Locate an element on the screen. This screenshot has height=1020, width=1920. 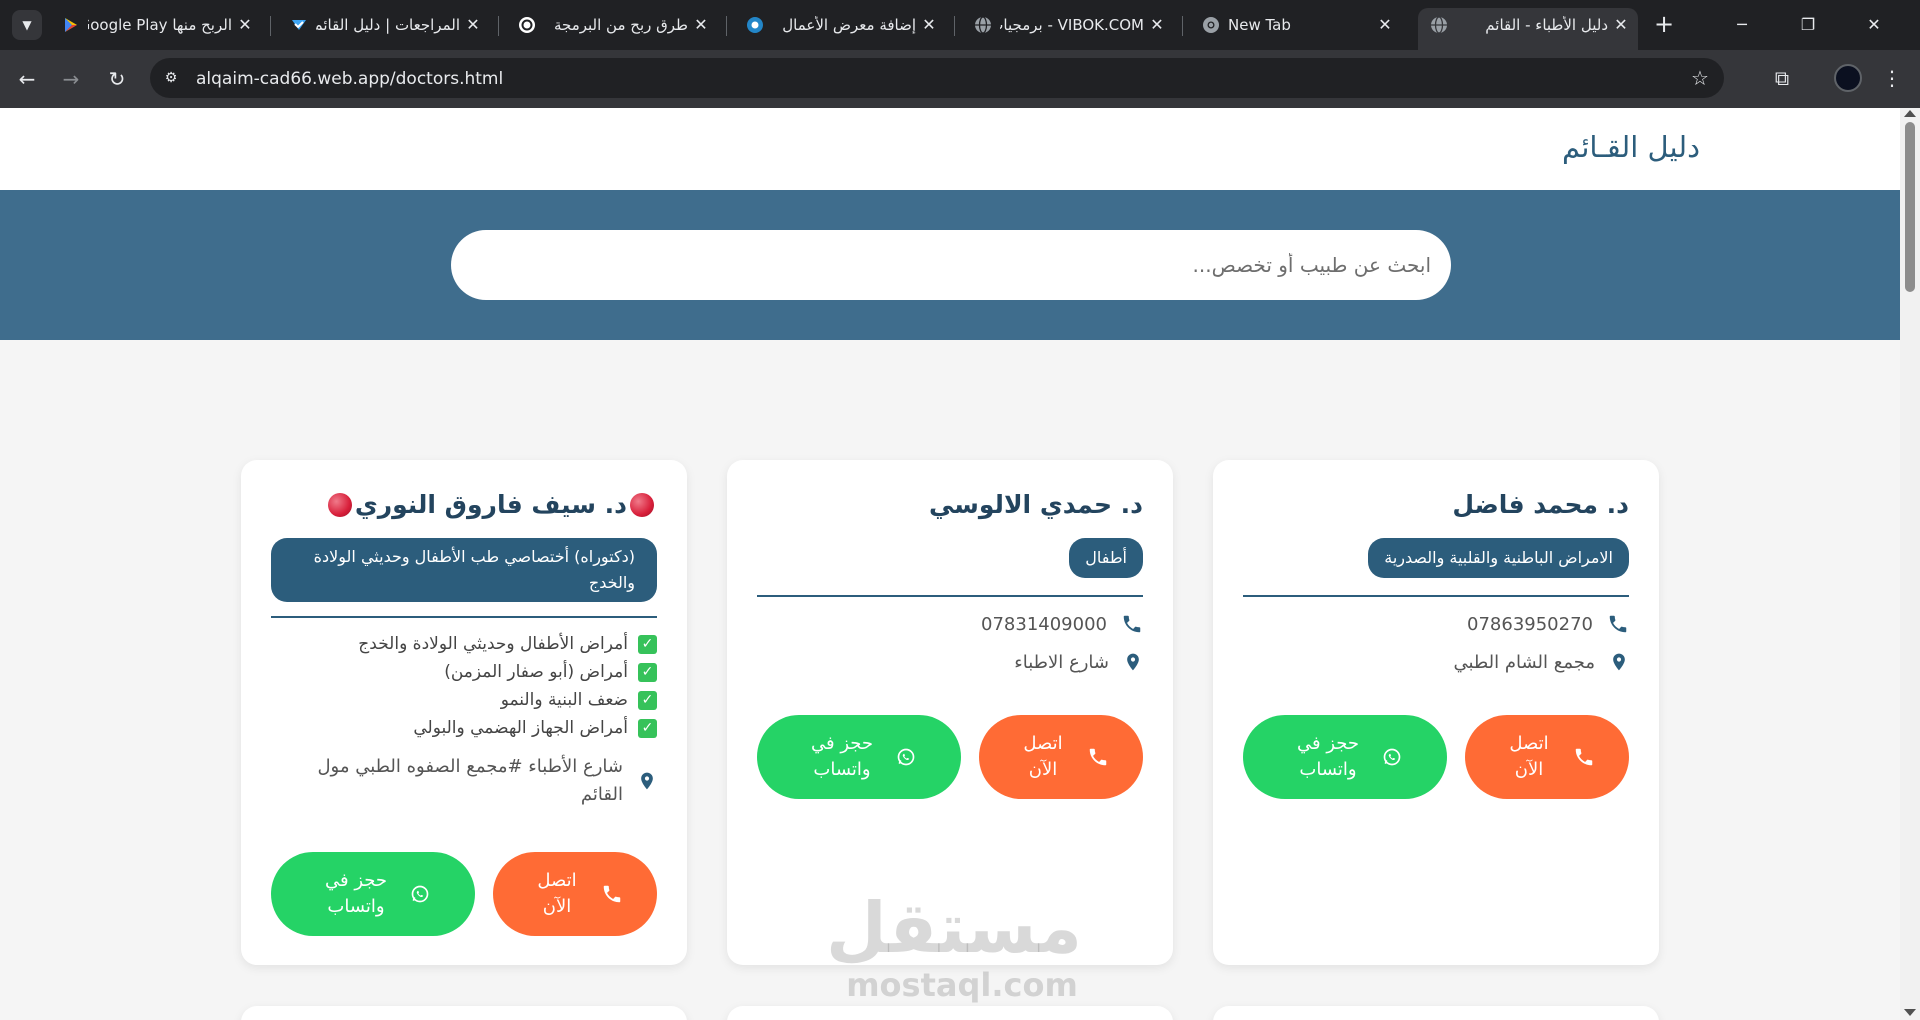
page-scrollbar is located at coordinates (1910, 564).